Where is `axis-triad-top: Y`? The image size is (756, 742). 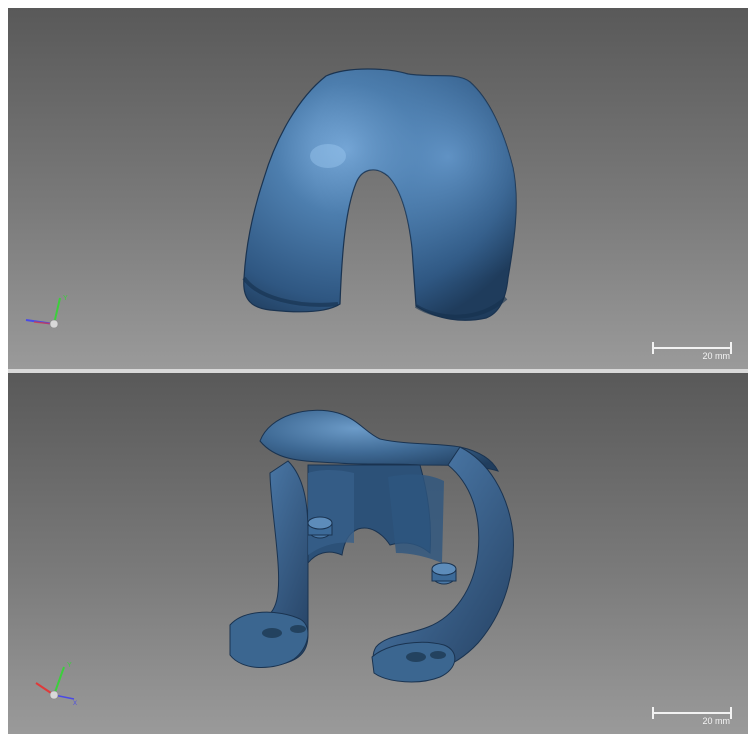
axis-triad-top: Y is located at coordinates (48, 322).